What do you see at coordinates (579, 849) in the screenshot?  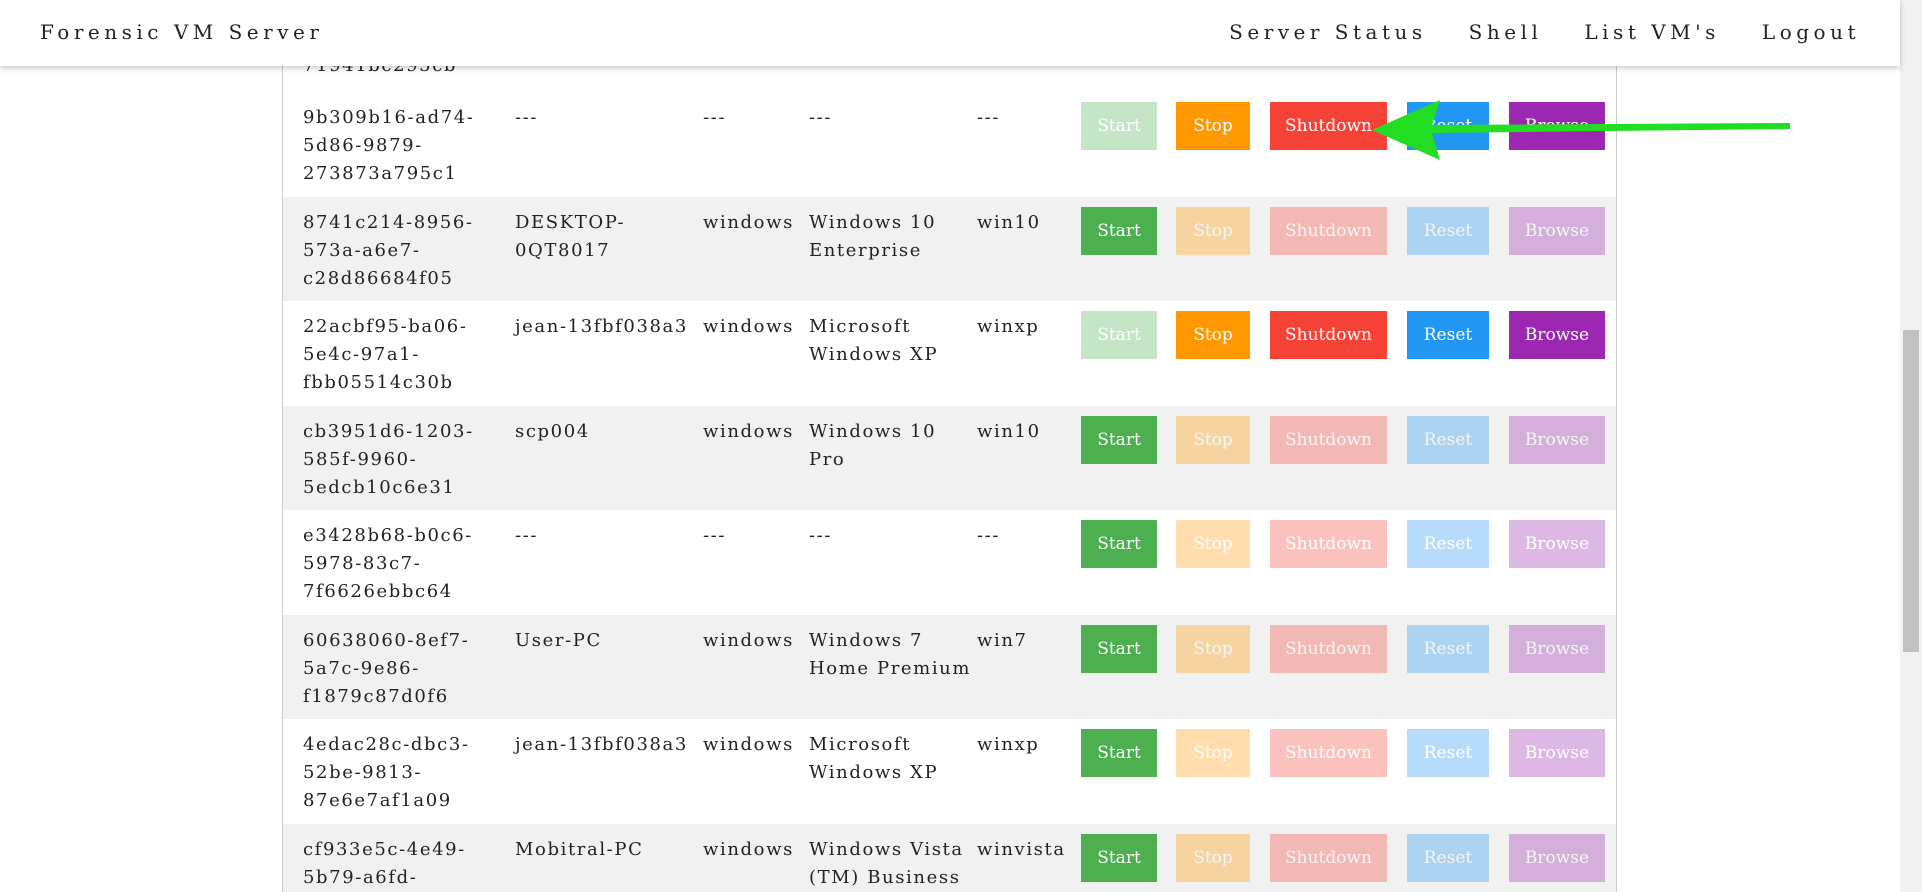 I see `vm-name: Mobitral-PC` at bounding box center [579, 849].